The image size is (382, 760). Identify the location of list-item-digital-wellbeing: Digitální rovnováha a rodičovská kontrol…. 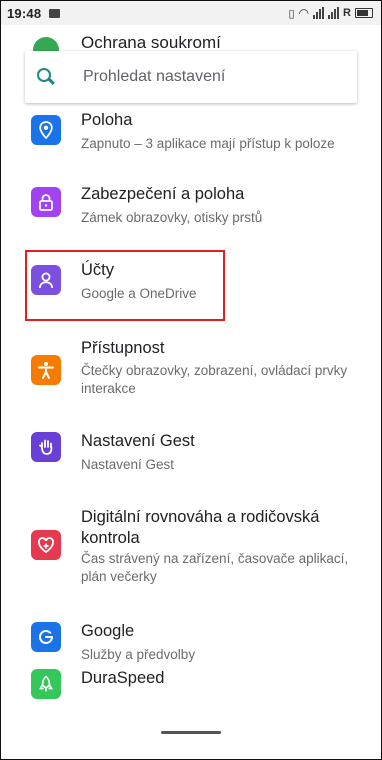
(191, 557).